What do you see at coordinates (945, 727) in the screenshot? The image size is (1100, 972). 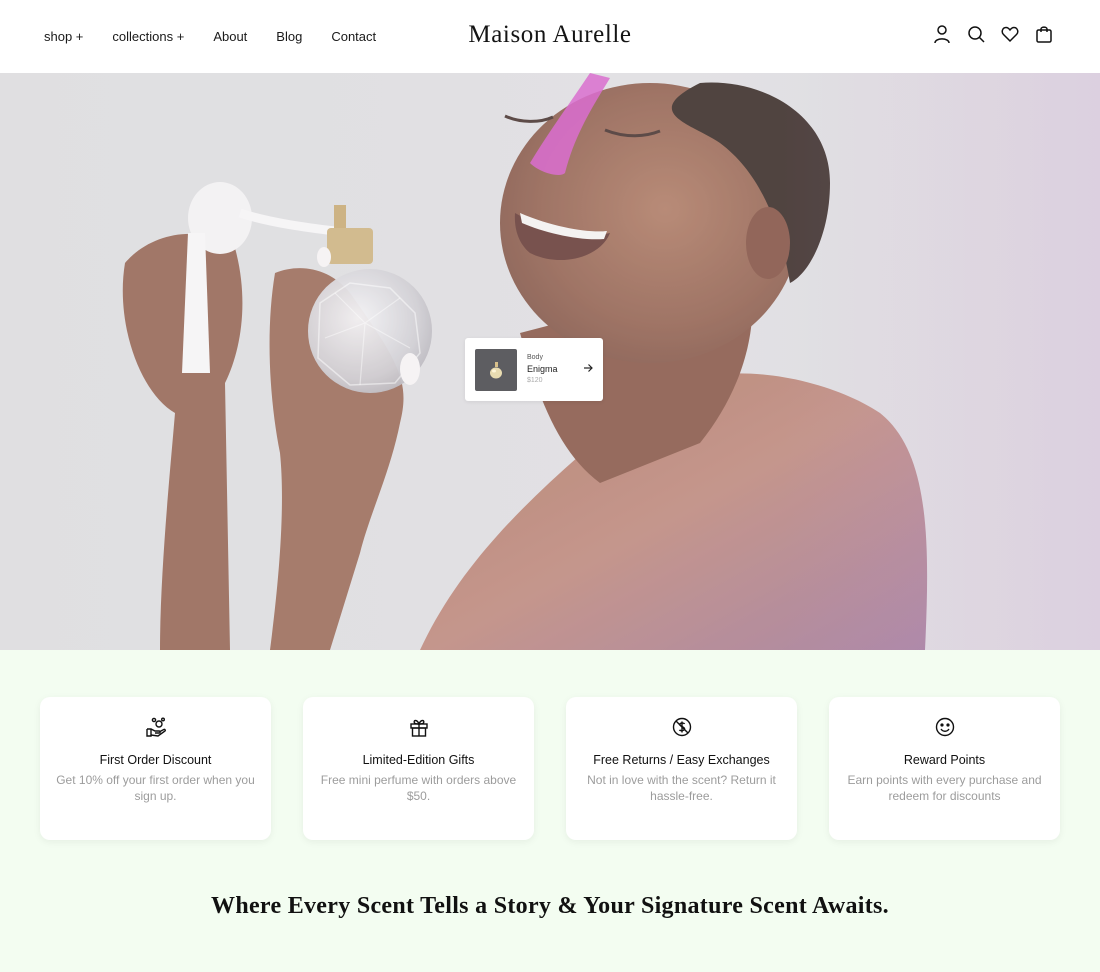 I see `smile-icon` at bounding box center [945, 727].